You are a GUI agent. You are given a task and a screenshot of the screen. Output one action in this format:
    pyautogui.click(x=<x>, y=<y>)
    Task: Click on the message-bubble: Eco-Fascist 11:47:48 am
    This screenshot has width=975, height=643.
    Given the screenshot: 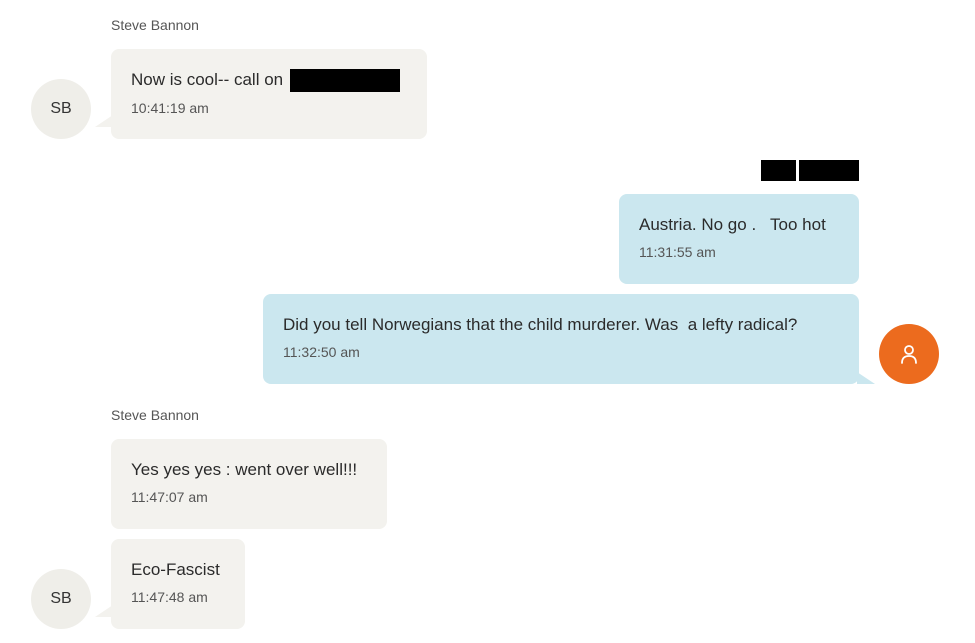 What is the action you would take?
    pyautogui.click(x=178, y=584)
    